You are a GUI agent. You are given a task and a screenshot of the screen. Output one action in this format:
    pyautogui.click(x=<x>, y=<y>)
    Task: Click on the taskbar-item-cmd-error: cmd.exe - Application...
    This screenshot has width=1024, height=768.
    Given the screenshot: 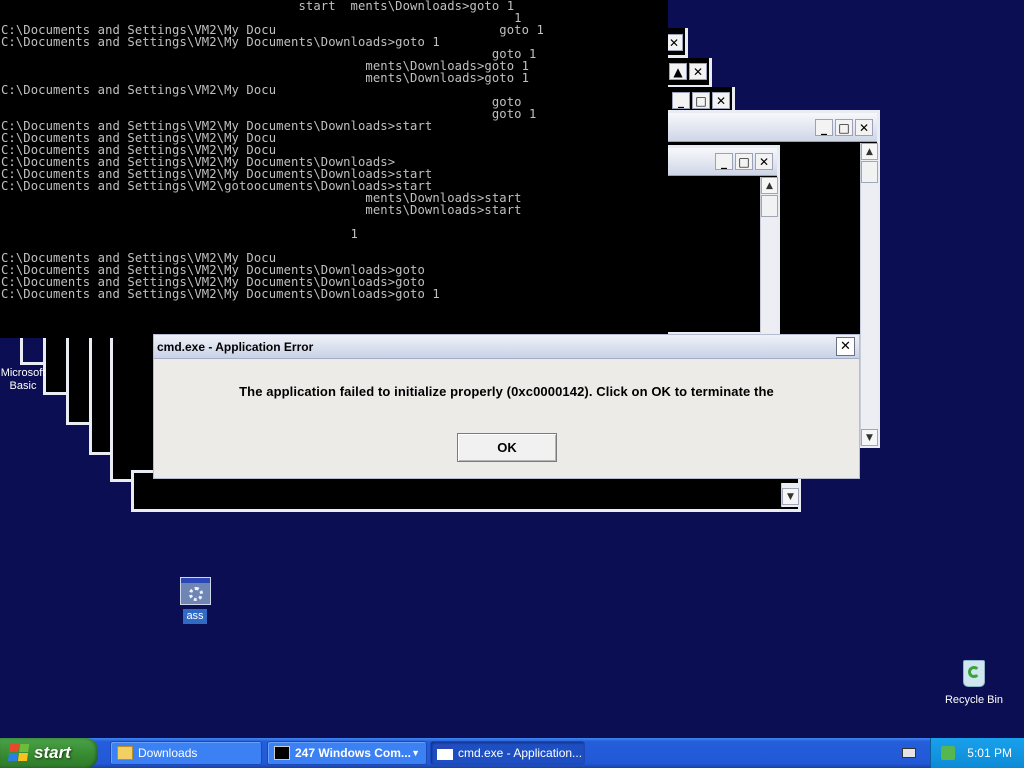 What is the action you would take?
    pyautogui.click(x=507, y=753)
    